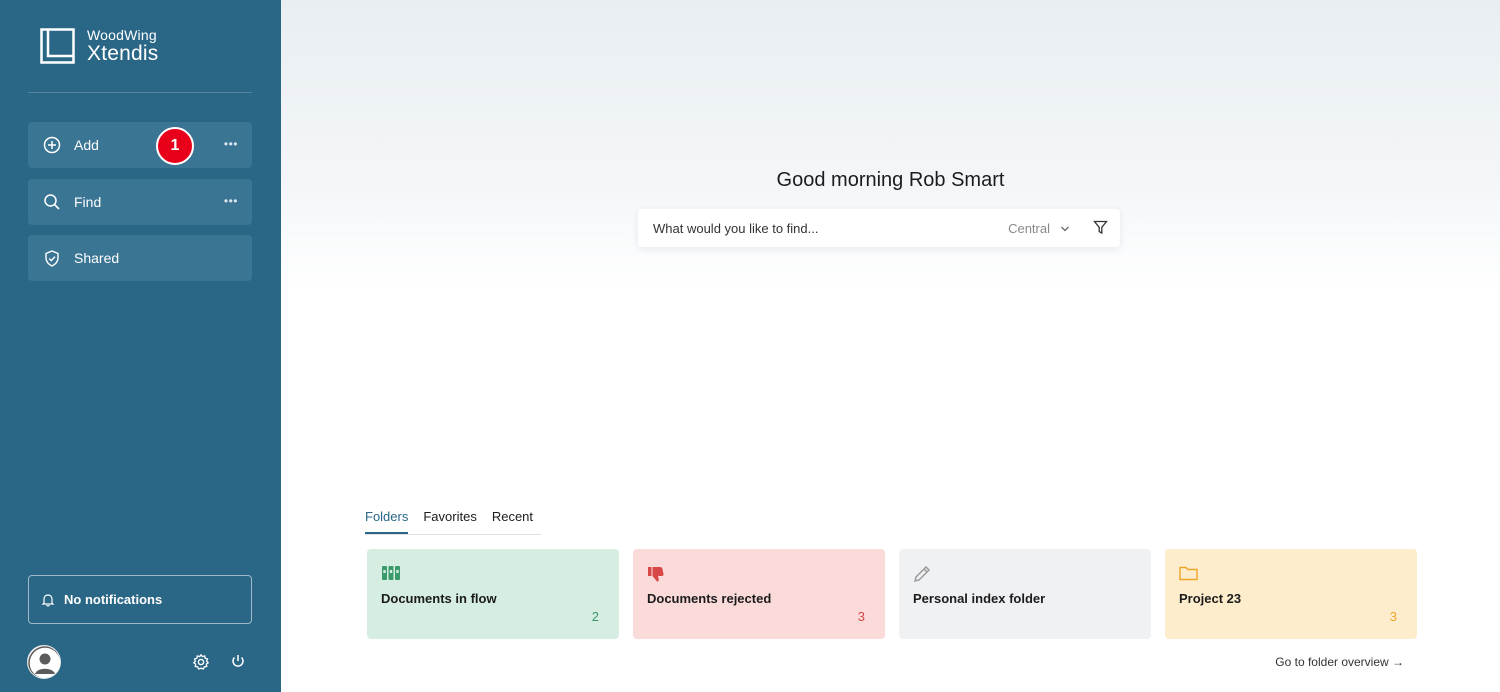 This screenshot has width=1500, height=692. I want to click on sidebar-item-shared: Shared, so click(140, 258).